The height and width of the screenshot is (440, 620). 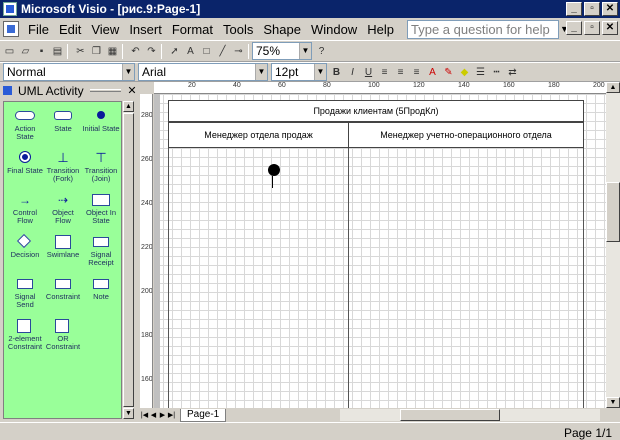 I want to click on menu-file: File, so click(x=38, y=29).